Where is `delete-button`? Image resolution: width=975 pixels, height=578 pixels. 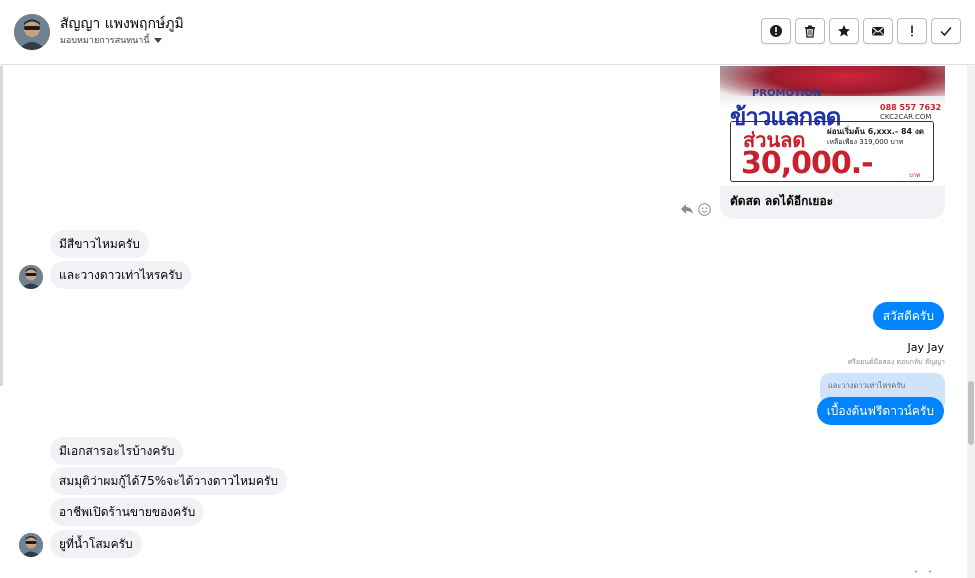 delete-button is located at coordinates (810, 31).